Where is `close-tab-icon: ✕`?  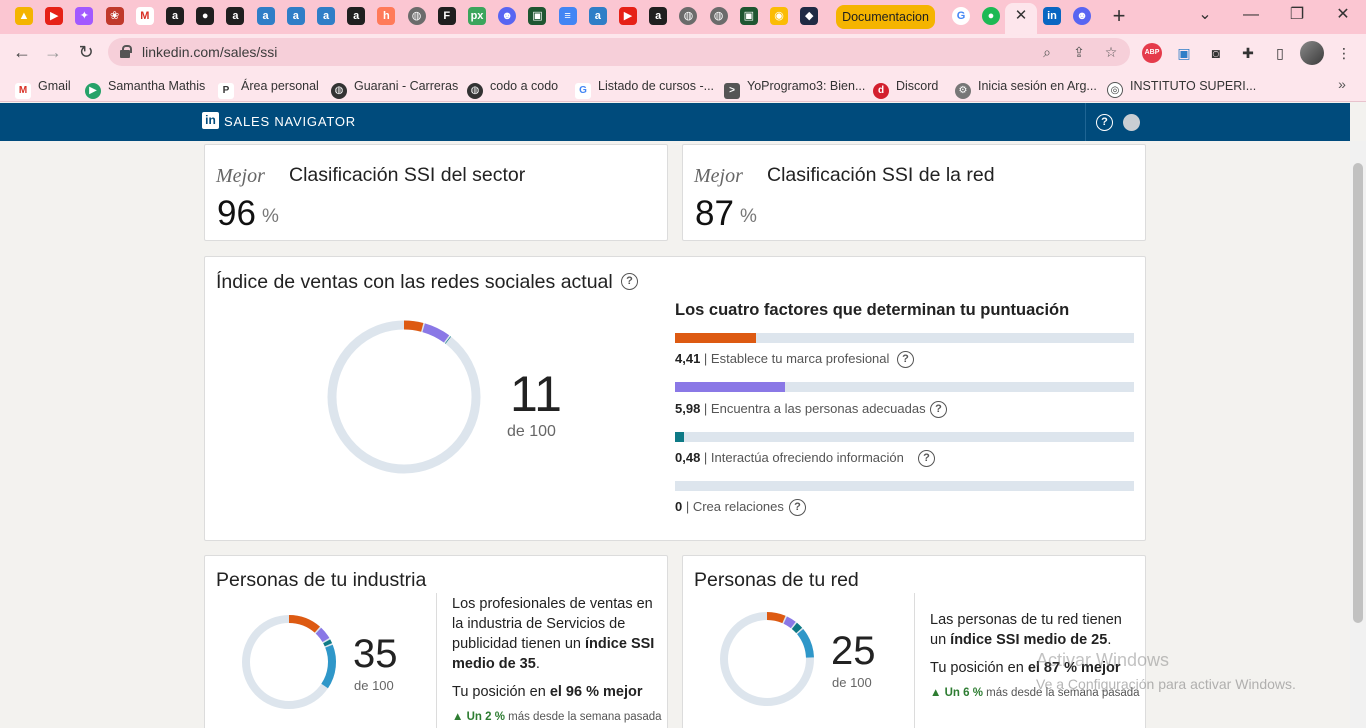
close-tab-icon: ✕ is located at coordinates (1021, 16).